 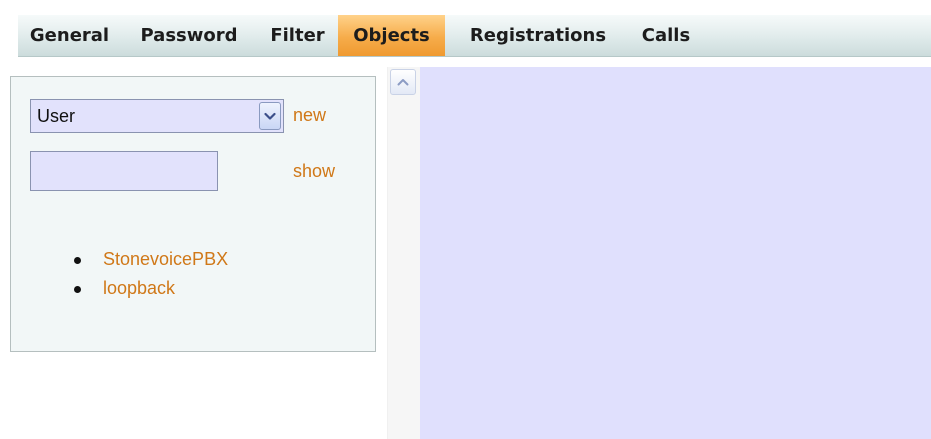 I want to click on search-input, so click(x=124, y=171).